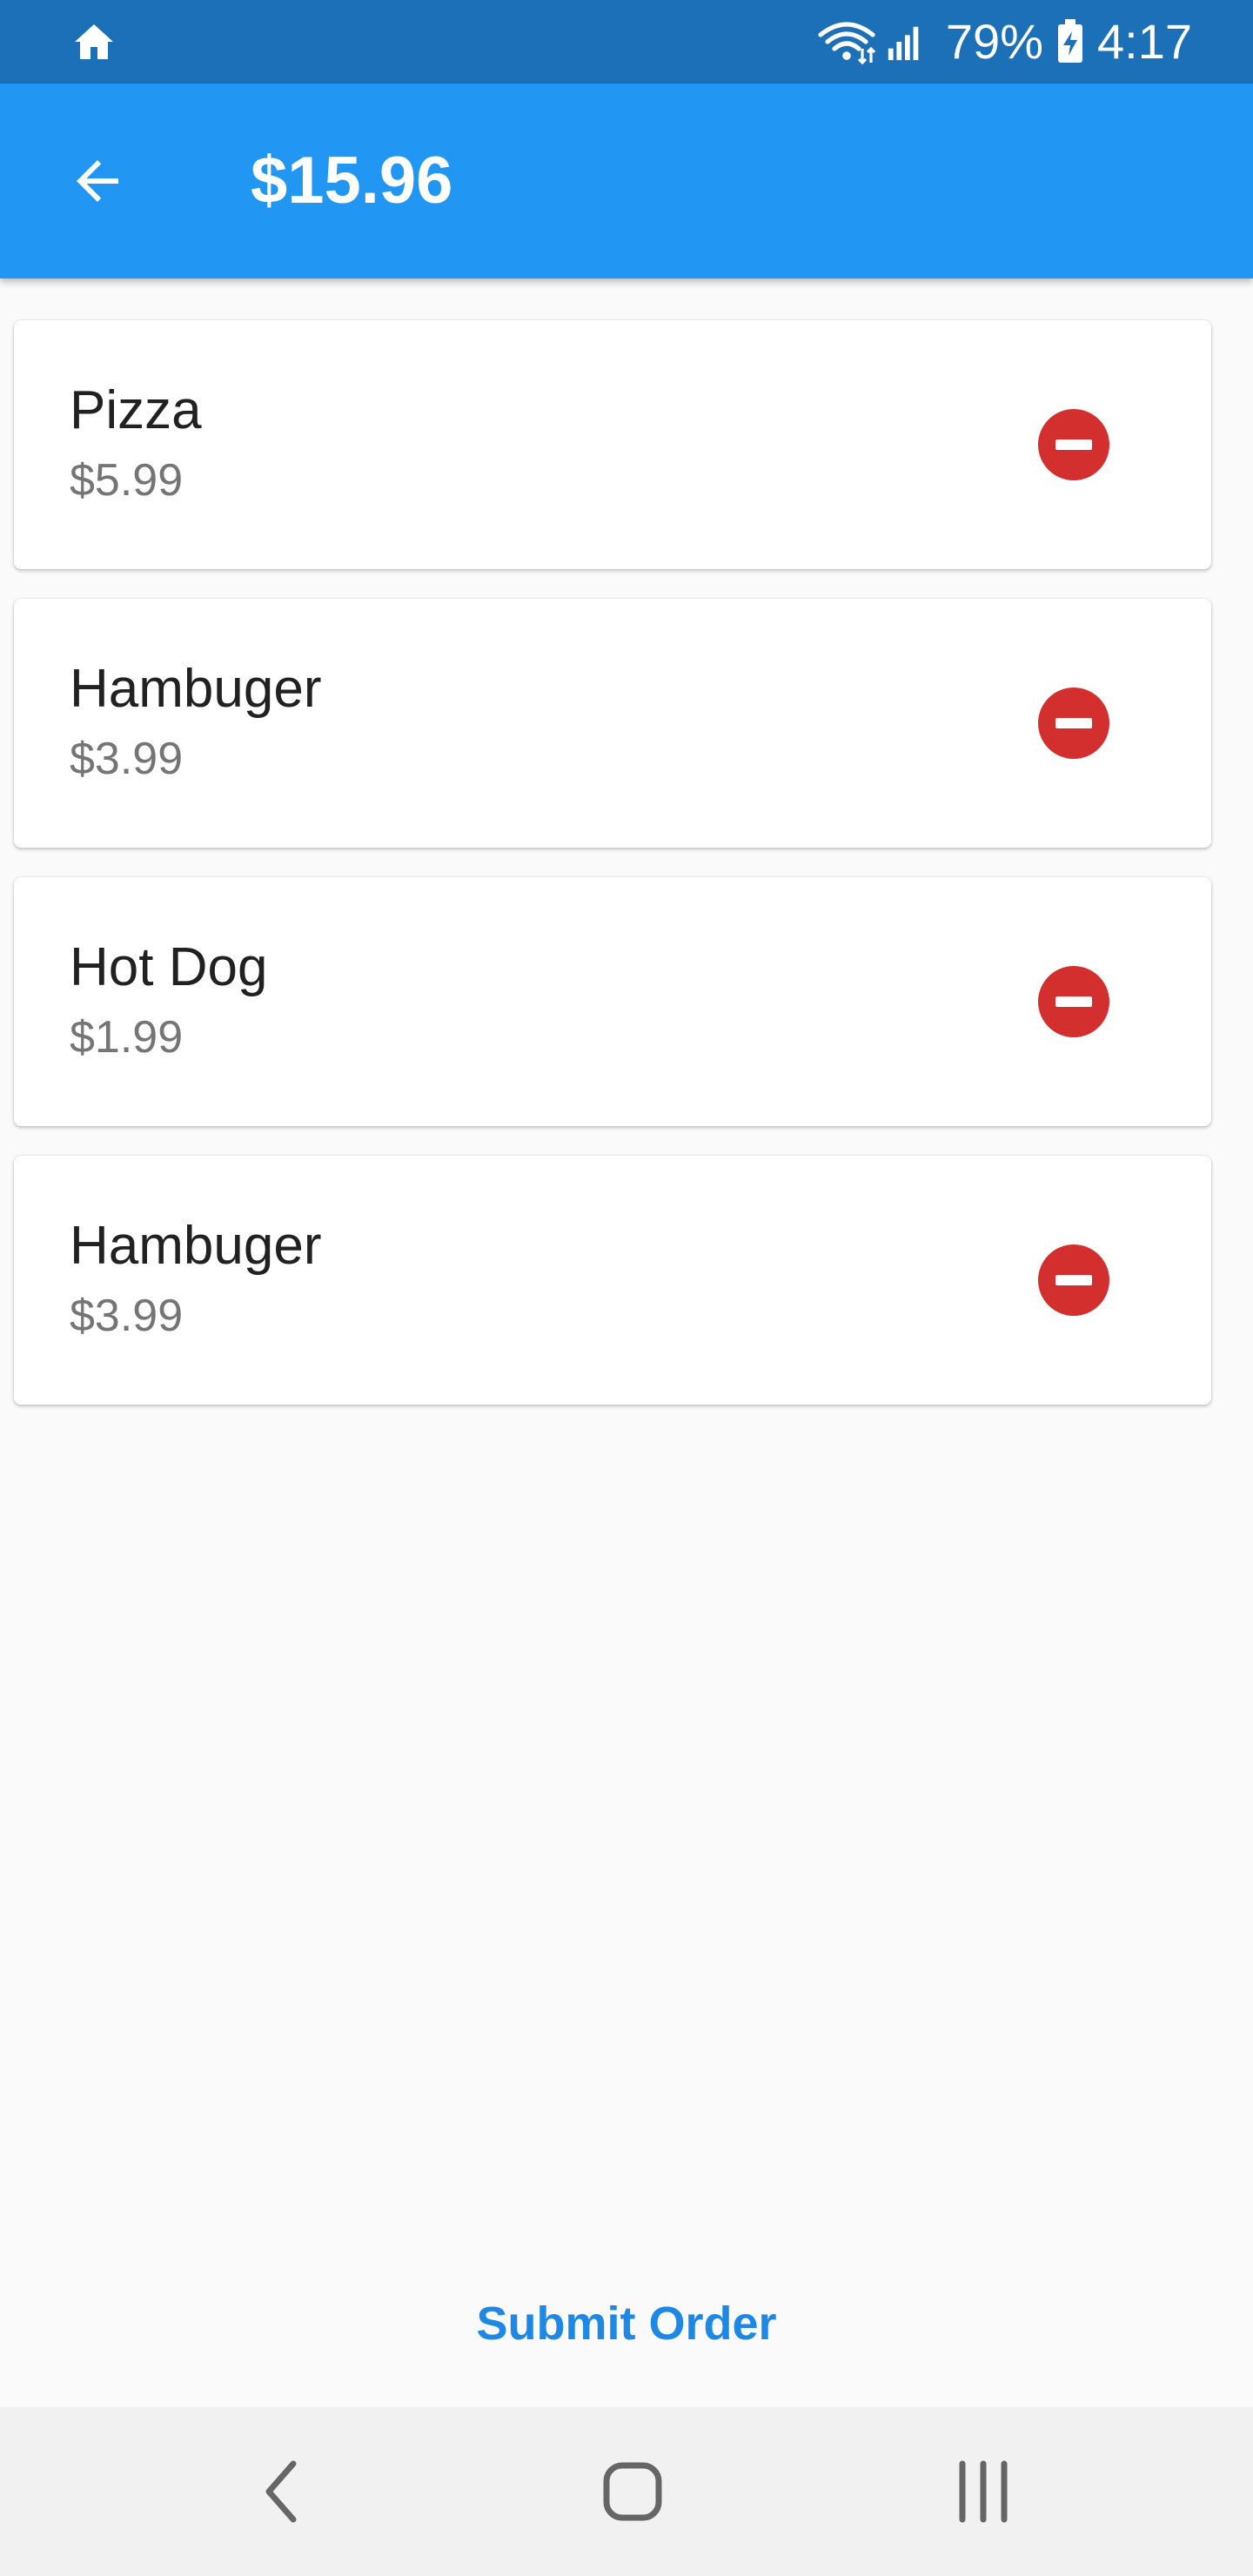 The image size is (1253, 2576). What do you see at coordinates (169, 967) in the screenshot?
I see `item-name: Hot Dog` at bounding box center [169, 967].